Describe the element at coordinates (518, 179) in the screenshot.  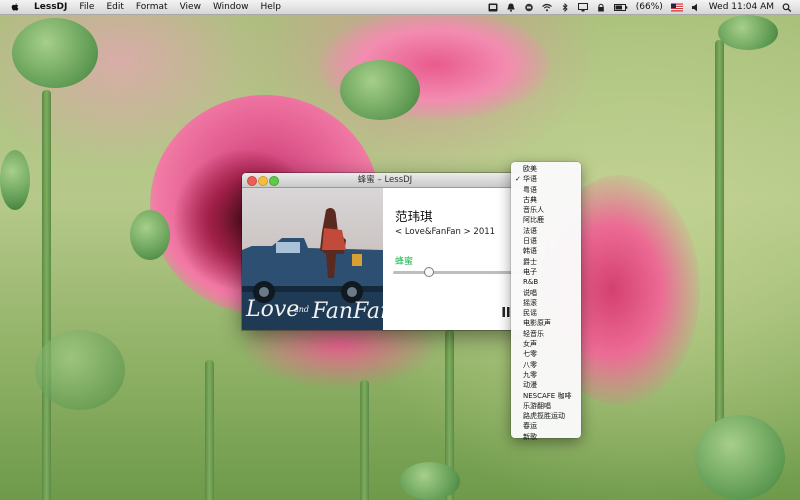
I see `checkmark-icon: ✓` at that location.